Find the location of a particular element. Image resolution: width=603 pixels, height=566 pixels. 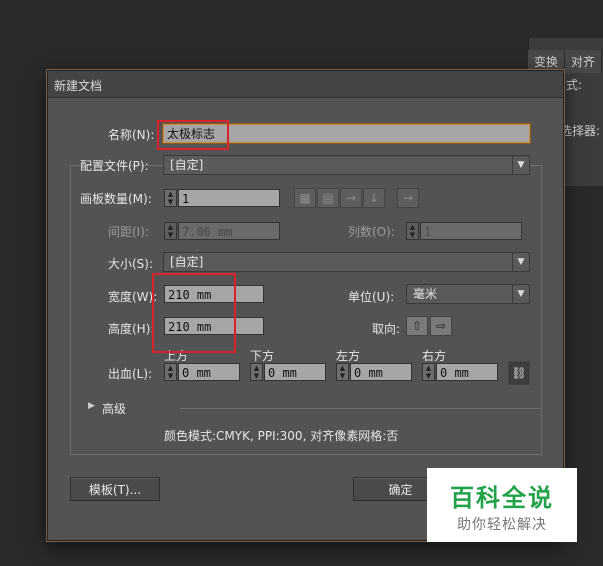

watermark-title: 百科全说 is located at coordinates (502, 498).